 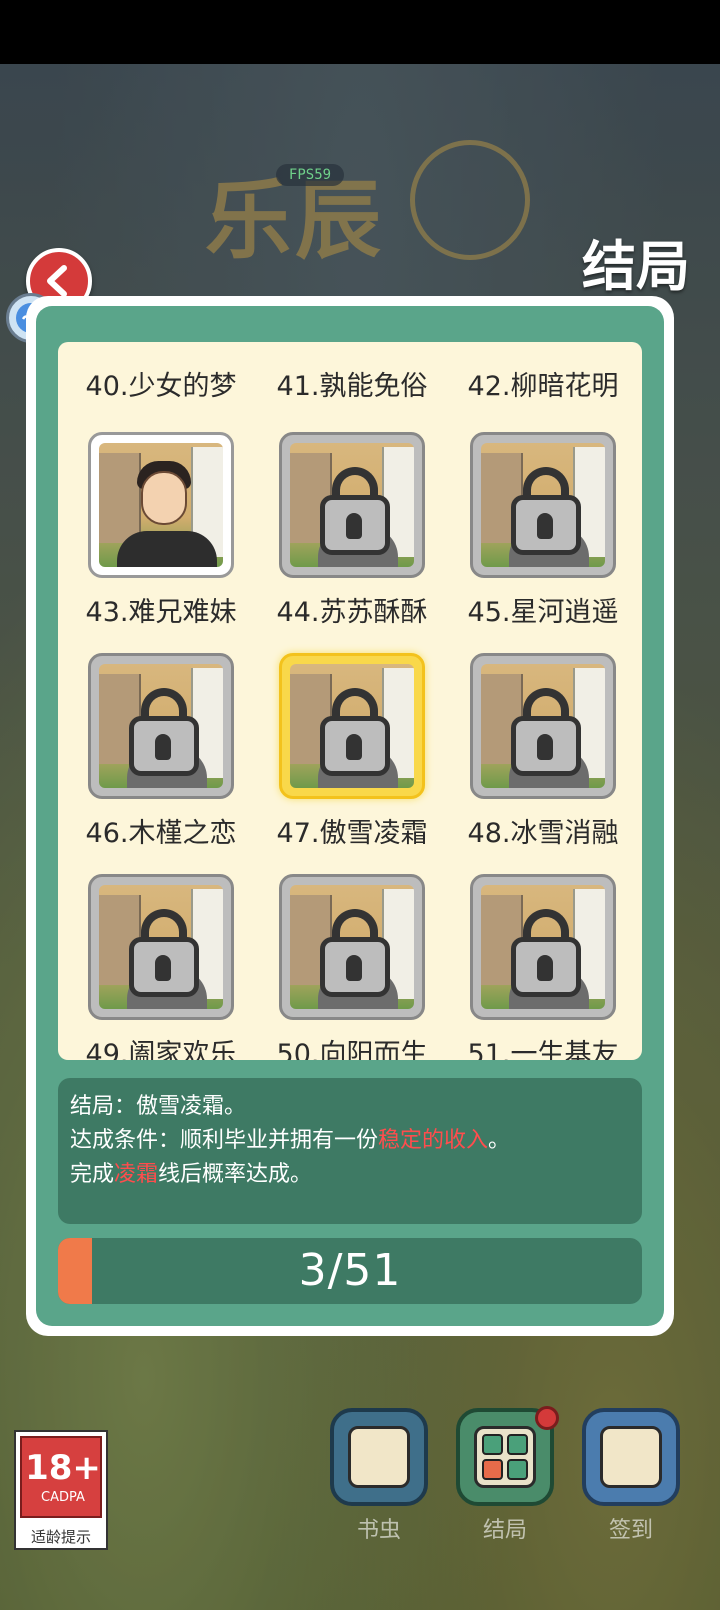 What do you see at coordinates (636, 266) in the screenshot?
I see `page-title: 结局` at bounding box center [636, 266].